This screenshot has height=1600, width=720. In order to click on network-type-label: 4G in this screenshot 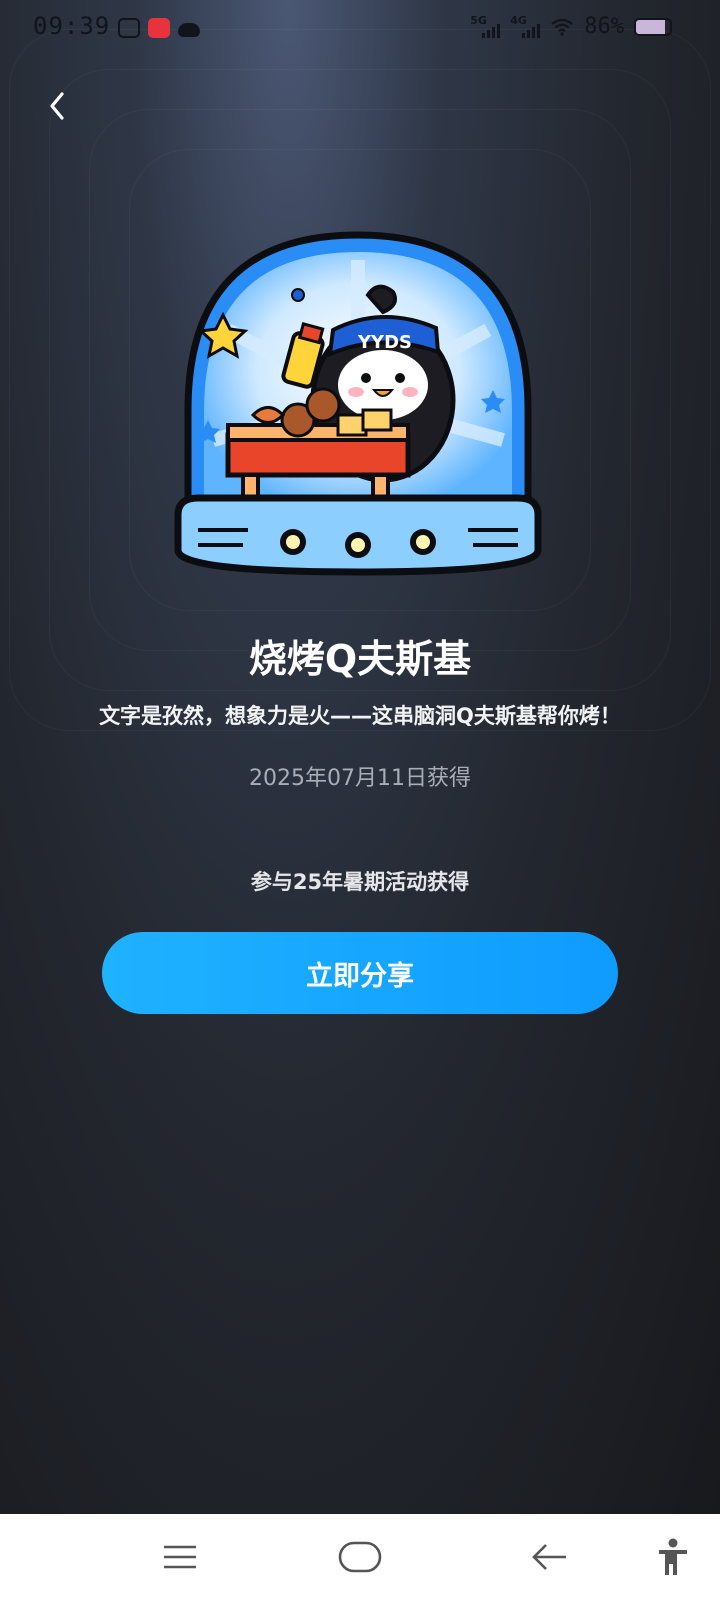, I will do `click(518, 20)`.